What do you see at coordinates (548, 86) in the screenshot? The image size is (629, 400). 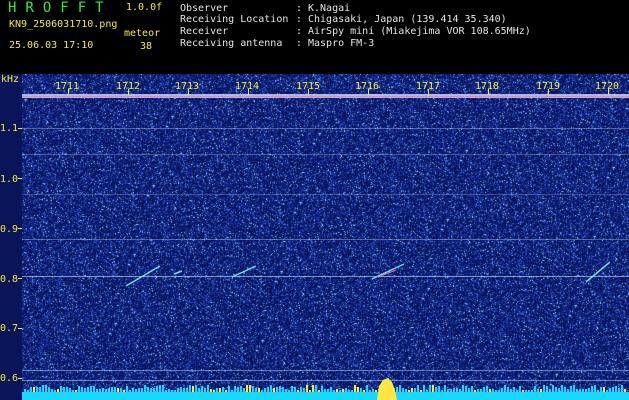 I see `x-tick-1719: 1719` at bounding box center [548, 86].